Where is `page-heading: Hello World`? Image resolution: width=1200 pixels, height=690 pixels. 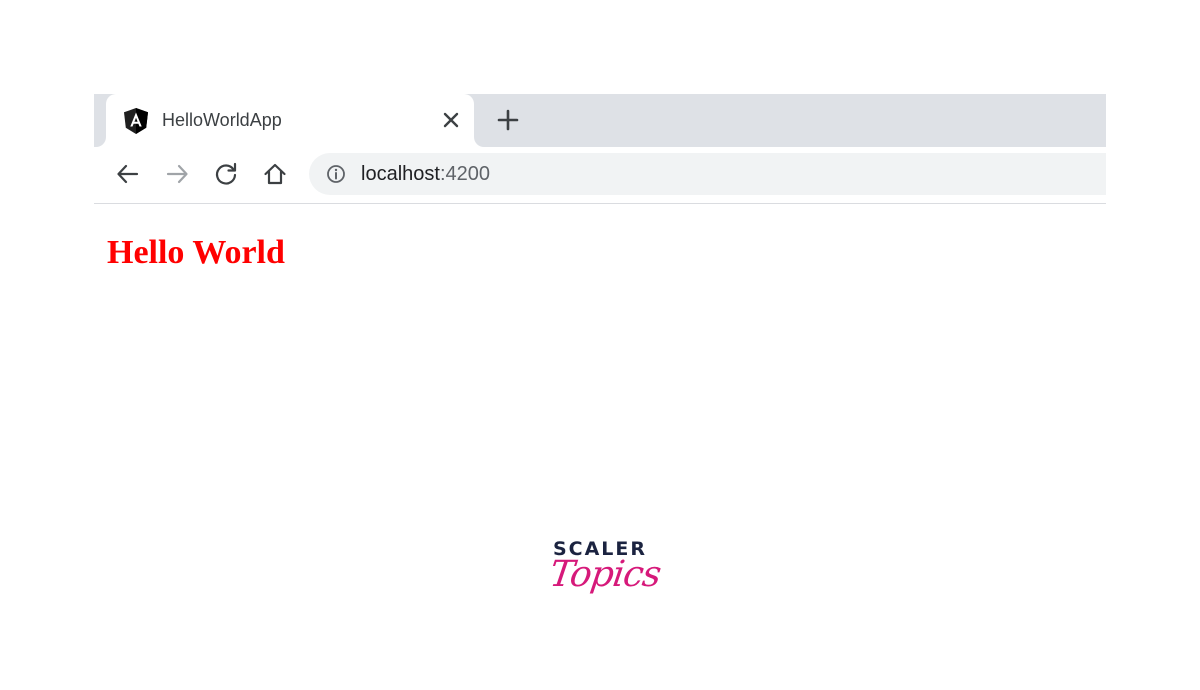
page-heading: Hello World is located at coordinates (196, 252).